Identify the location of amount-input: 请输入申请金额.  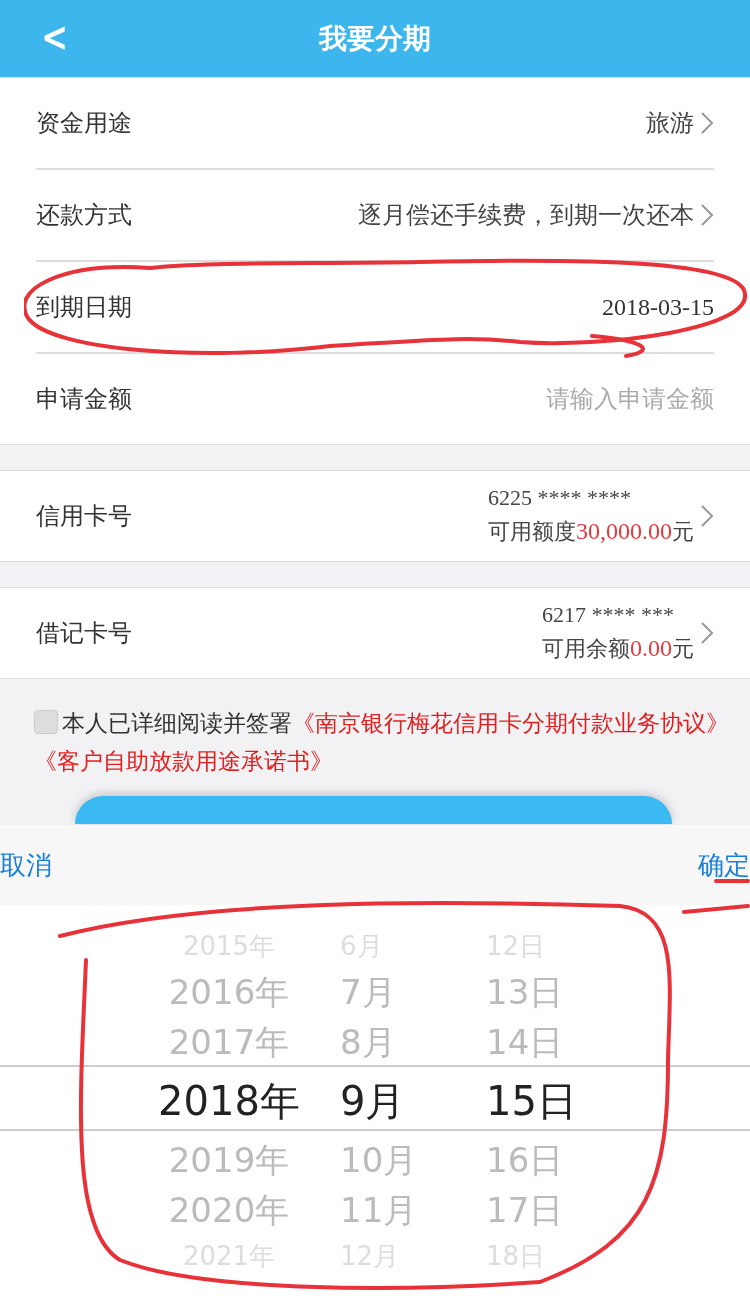
(630, 399).